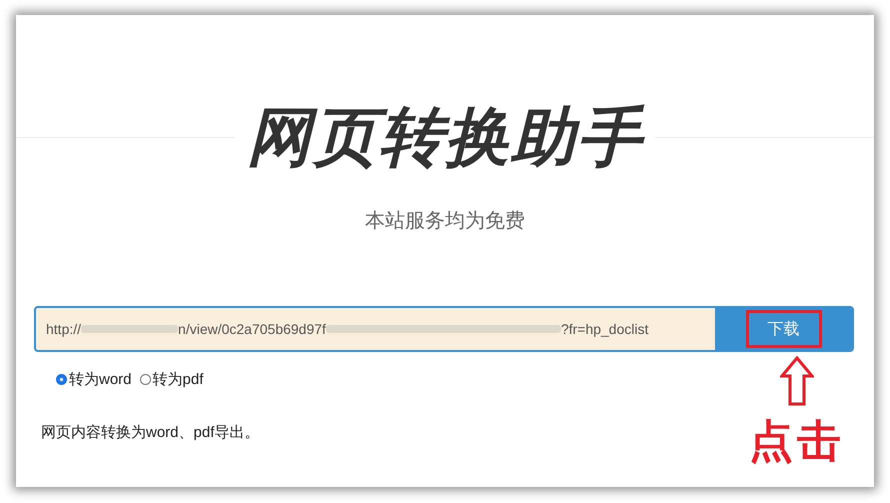 This screenshot has width=890, height=503. Describe the element at coordinates (797, 442) in the screenshot. I see `click-annotation: 点击` at that location.